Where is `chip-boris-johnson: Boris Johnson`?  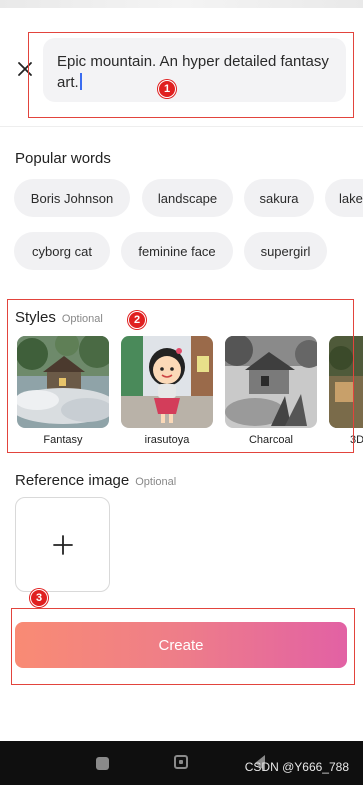 chip-boris-johnson: Boris Johnson is located at coordinates (72, 198).